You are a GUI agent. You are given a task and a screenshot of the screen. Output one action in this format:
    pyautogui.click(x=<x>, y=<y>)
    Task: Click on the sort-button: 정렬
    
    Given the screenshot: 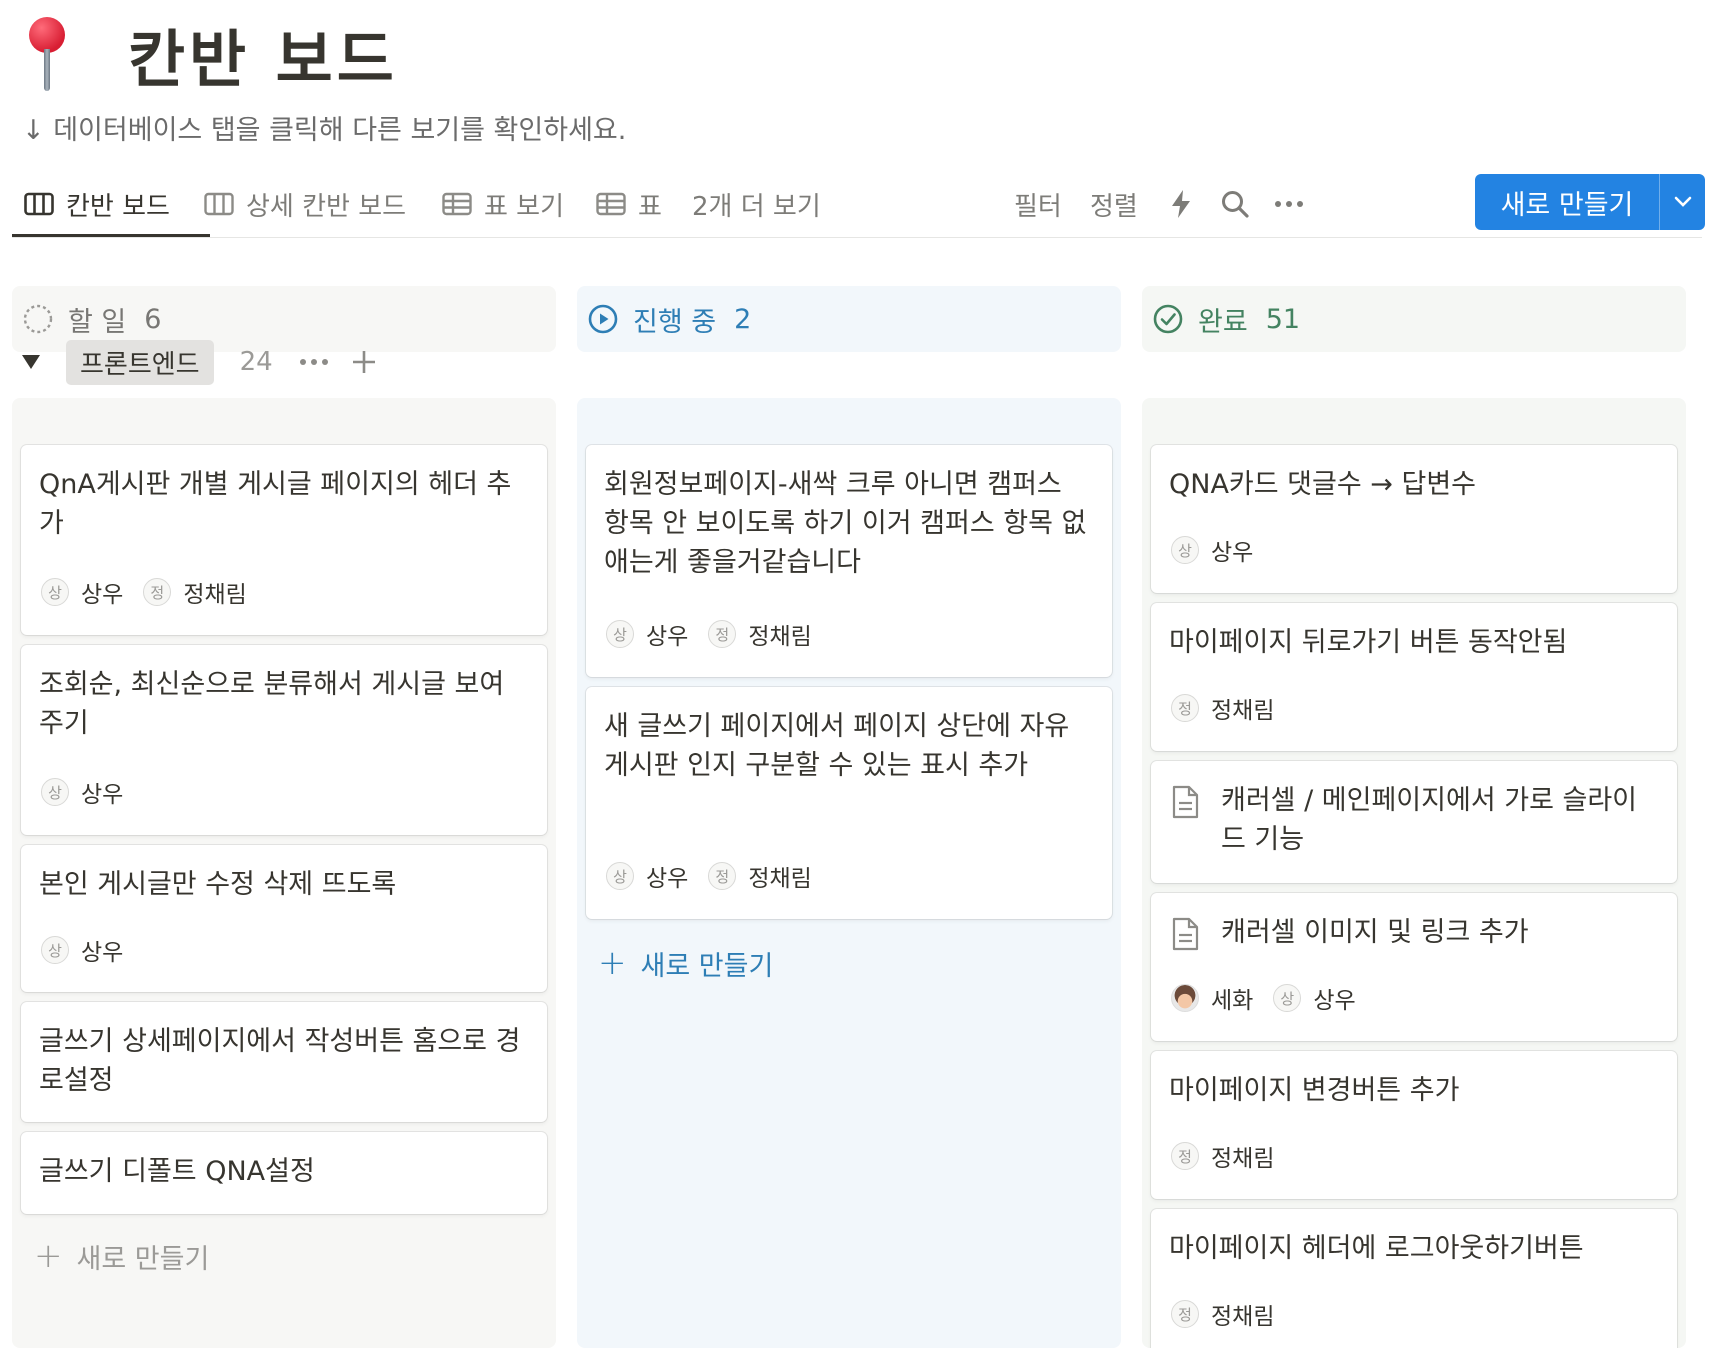 What is the action you would take?
    pyautogui.click(x=1114, y=204)
    